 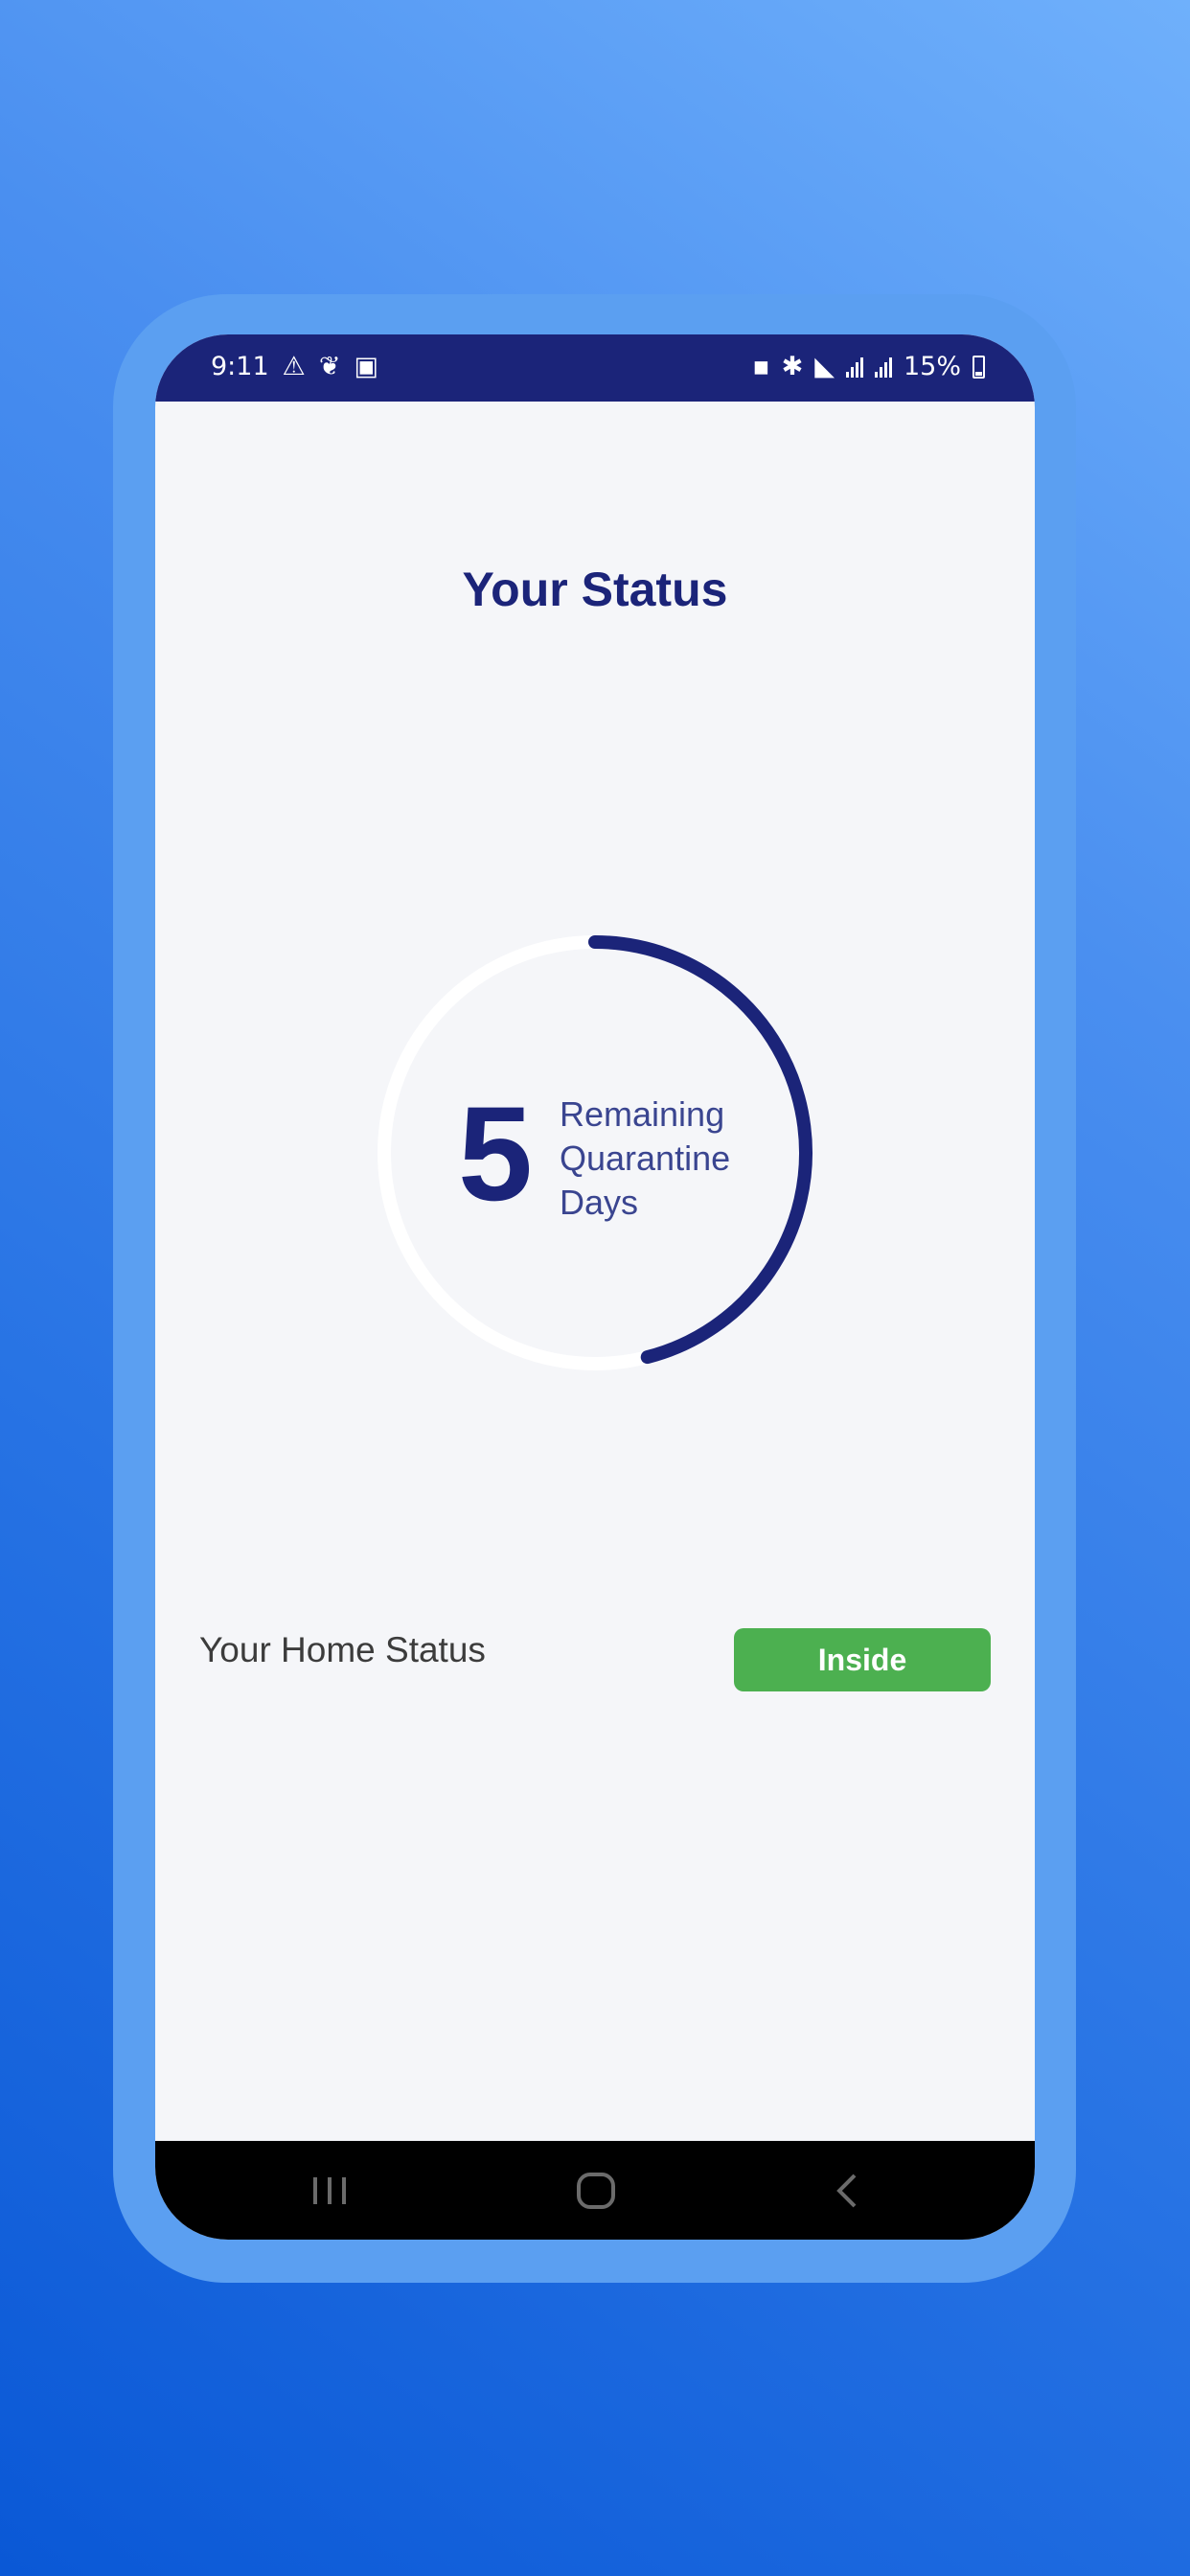 I want to click on recent-apps-icon, so click(x=329, y=2191).